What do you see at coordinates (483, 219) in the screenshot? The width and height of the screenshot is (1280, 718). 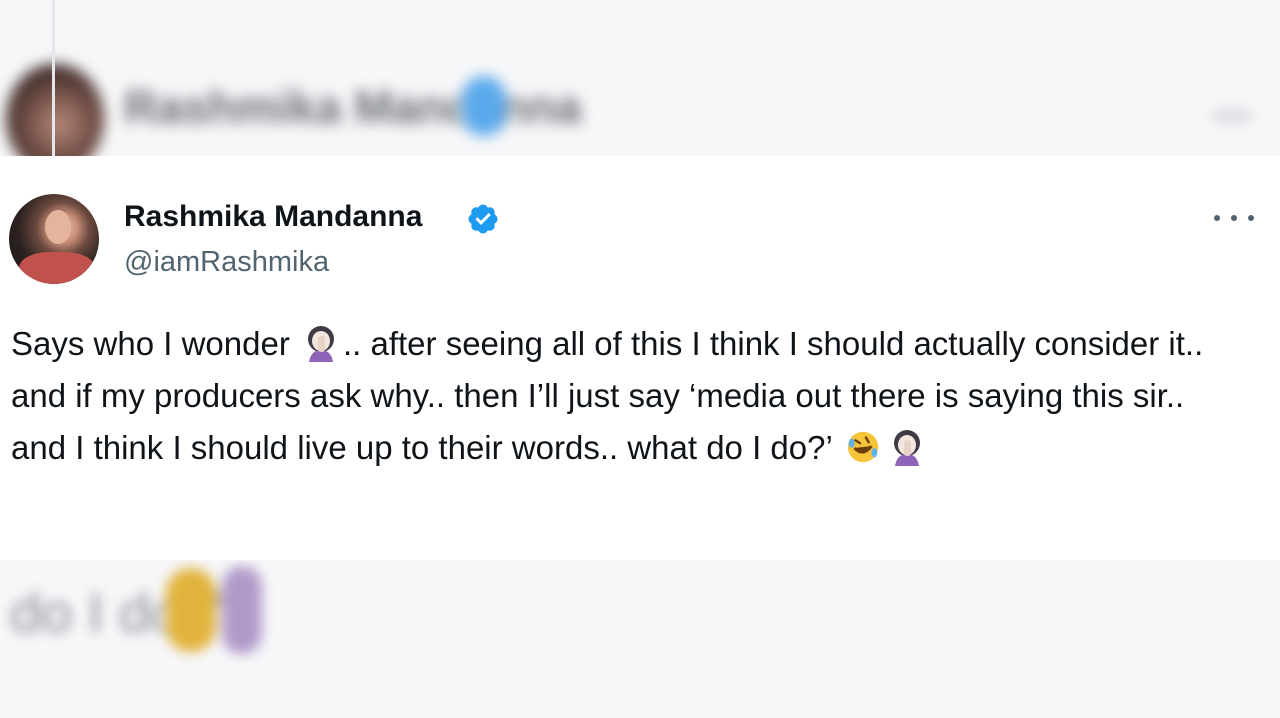 I see `verified-badge-icon` at bounding box center [483, 219].